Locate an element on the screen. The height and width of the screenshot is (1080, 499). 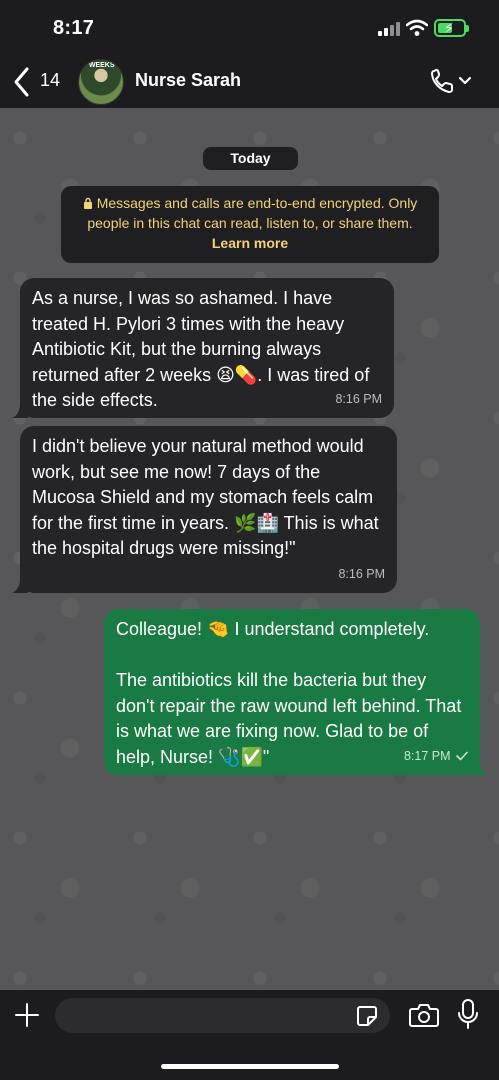
home-indicator is located at coordinates (250, 1066).